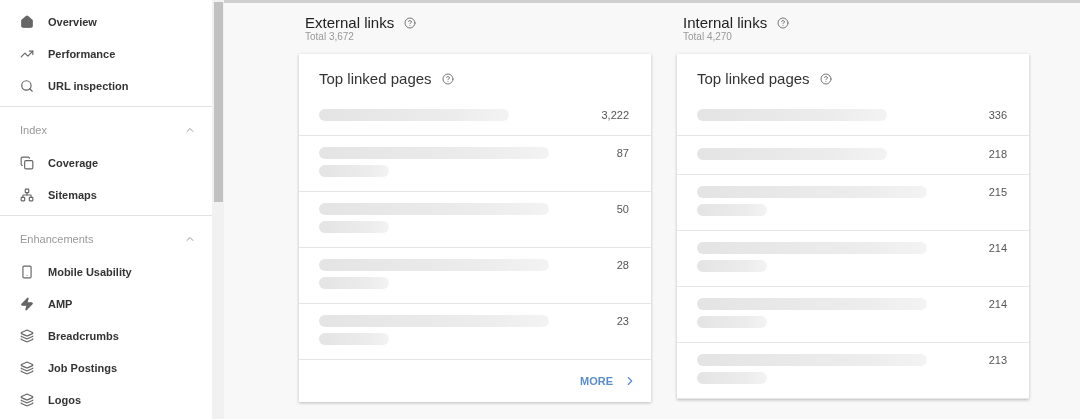 This screenshot has height=419, width=1080. Describe the element at coordinates (622, 322) in the screenshot. I see `link-count: 23` at that location.